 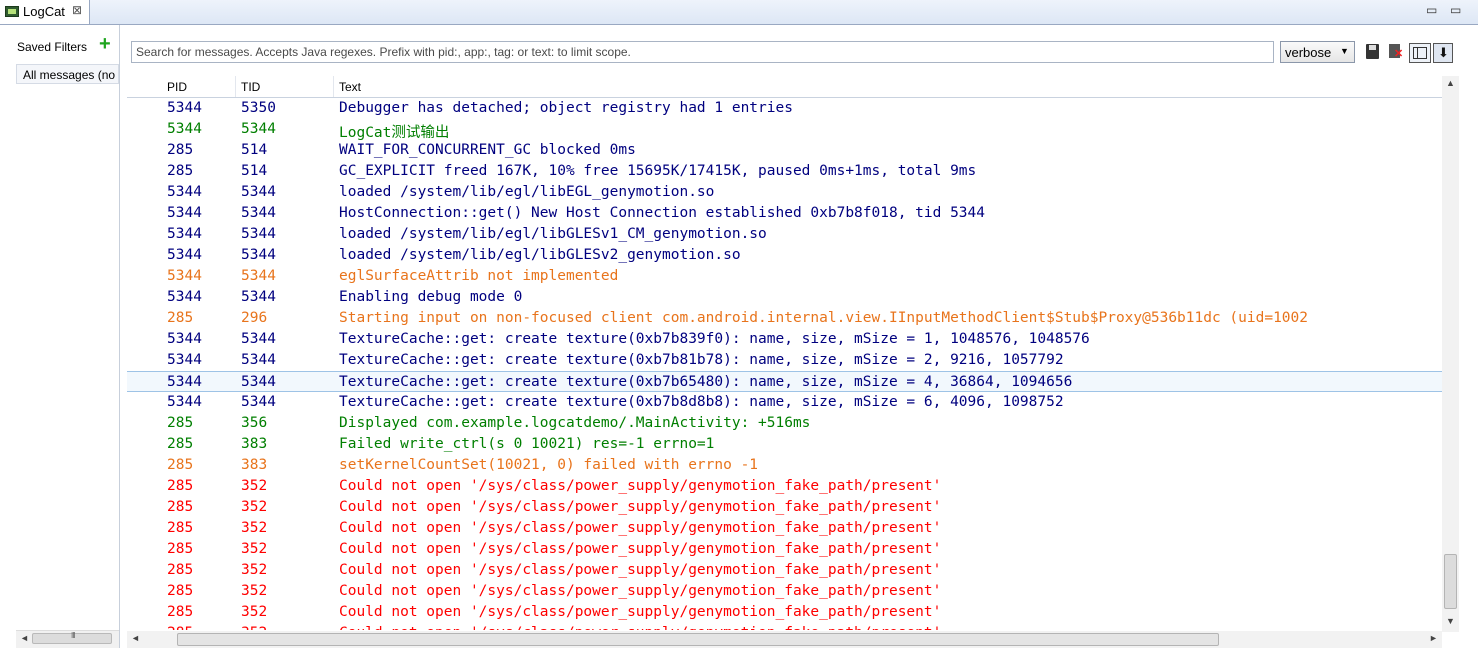 I want to click on close-icon: ⊠, so click(x=77, y=10).